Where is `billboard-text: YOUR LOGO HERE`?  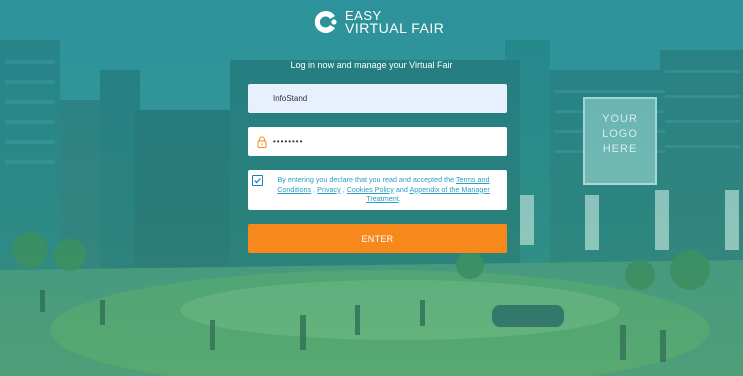
billboard-text: YOUR LOGO HERE is located at coordinates (620, 134).